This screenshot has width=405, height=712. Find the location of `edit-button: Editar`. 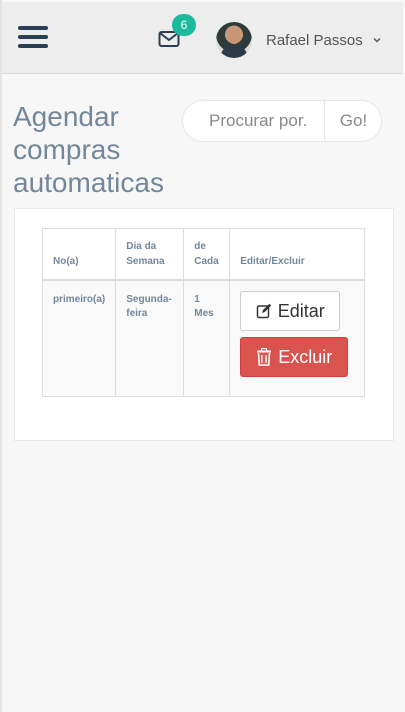

edit-button: Editar is located at coordinates (290, 311).